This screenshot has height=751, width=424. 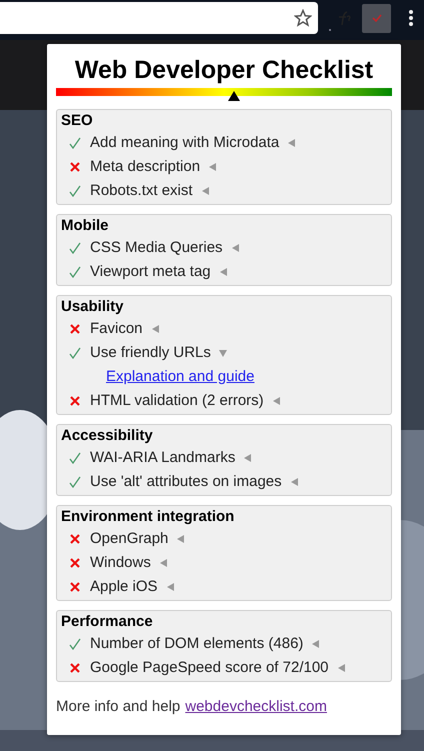 What do you see at coordinates (156, 248) in the screenshot?
I see `check-label: CSS Media Queries` at bounding box center [156, 248].